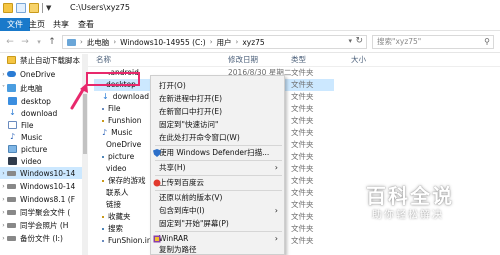 This screenshot has height=255, width=500. I want to click on breadcrumb-drive: Windows10-14955 (C:), so click(163, 42).